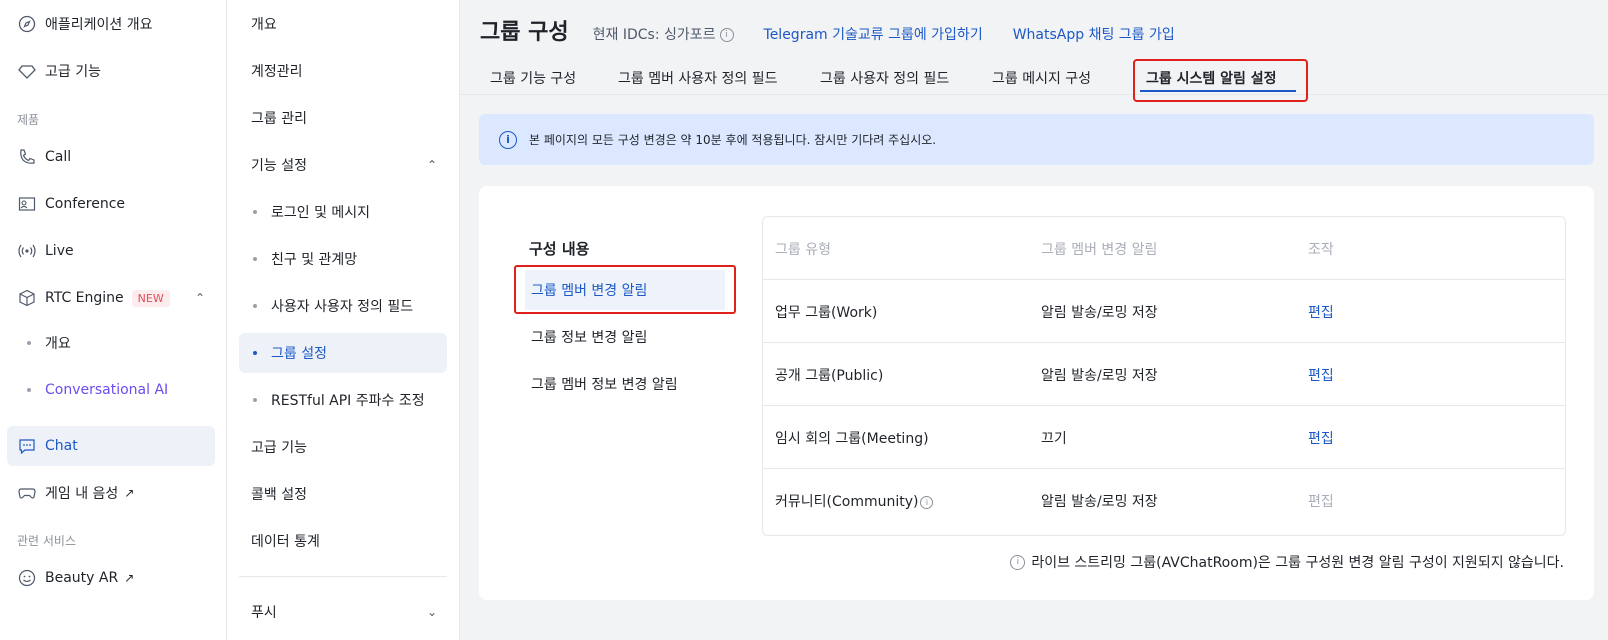 Image resolution: width=1608 pixels, height=640 pixels. I want to click on section-products-label: 제품, so click(28, 120).